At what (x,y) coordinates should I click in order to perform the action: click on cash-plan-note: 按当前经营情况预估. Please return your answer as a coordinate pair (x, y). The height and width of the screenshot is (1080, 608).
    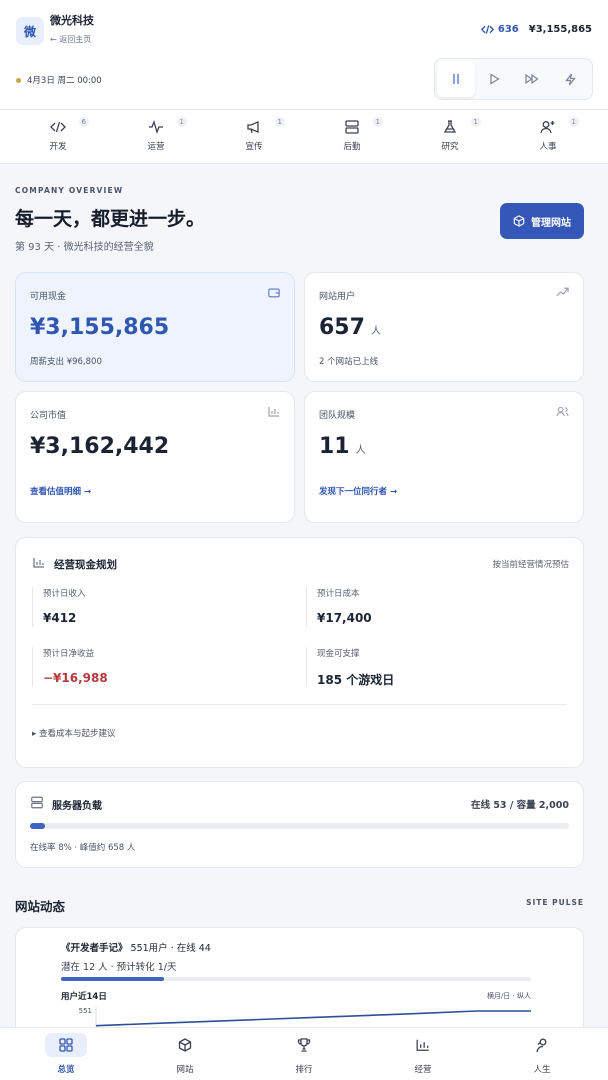
    Looking at the image, I should click on (530, 565).